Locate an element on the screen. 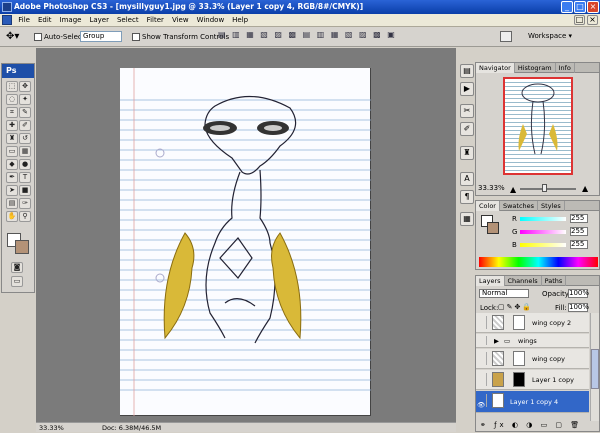 The image size is (600, 433). tab-info: Info is located at coordinates (565, 68).